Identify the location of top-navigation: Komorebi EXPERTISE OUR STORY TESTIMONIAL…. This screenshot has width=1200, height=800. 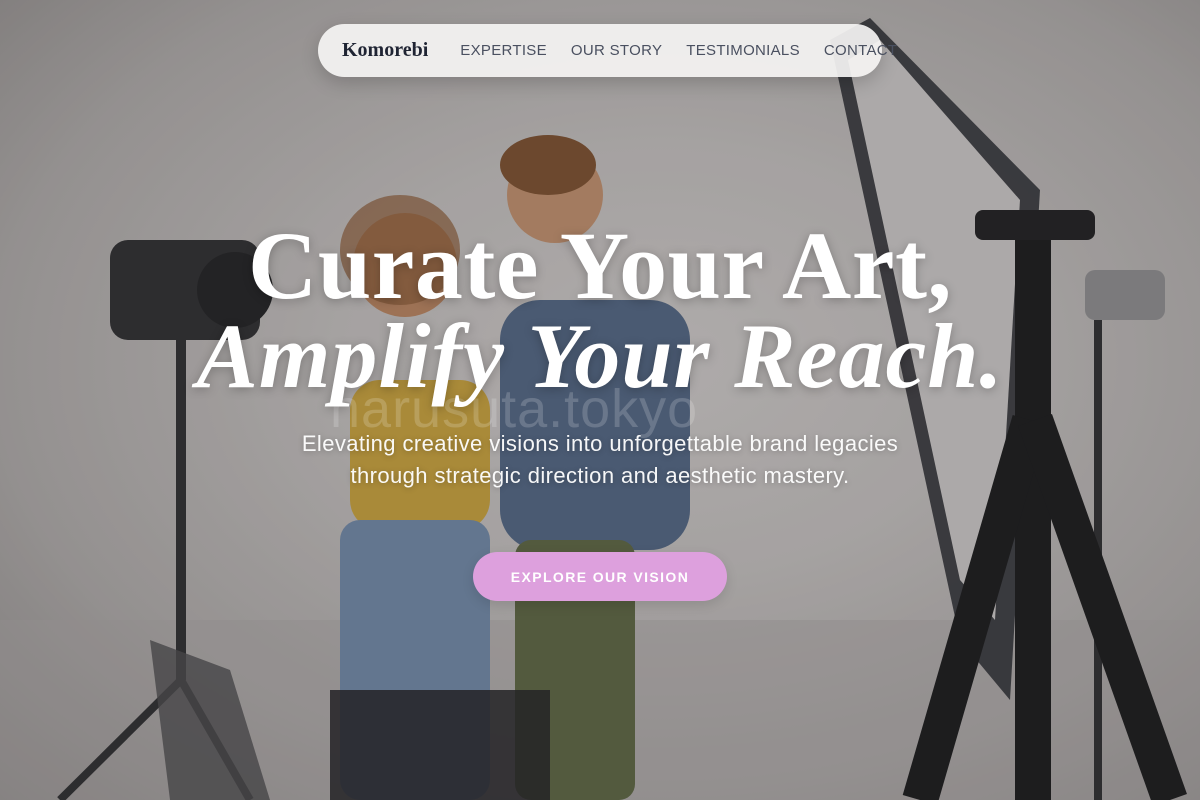
(607, 50).